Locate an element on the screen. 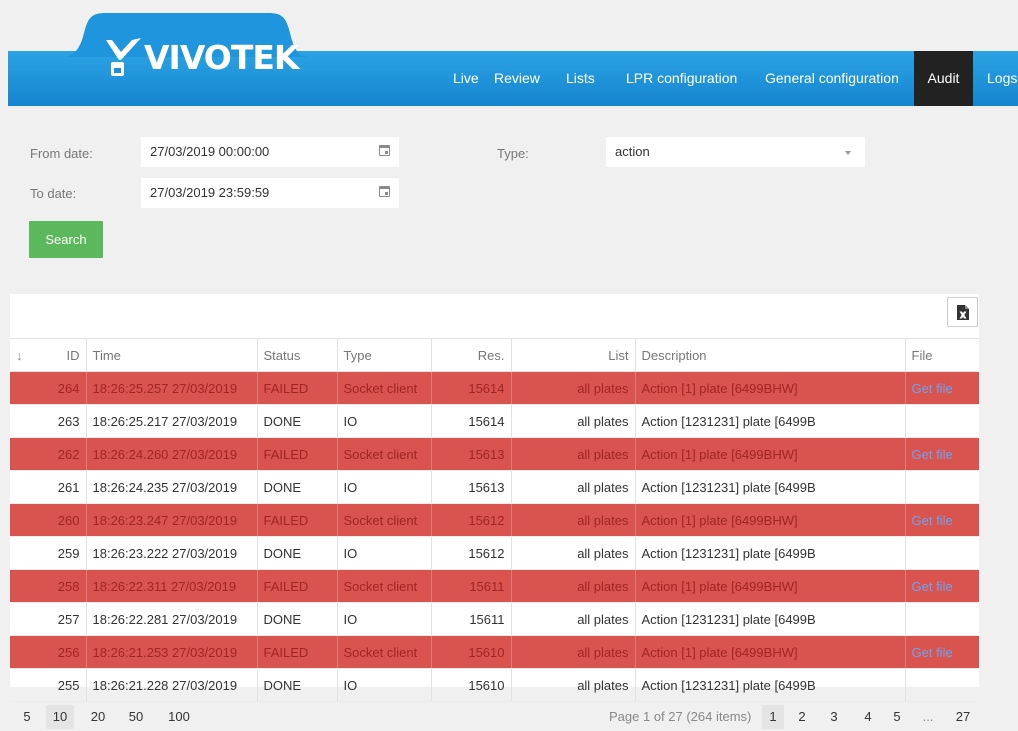 This screenshot has height=731, width=1018. from-date-label: From date: is located at coordinates (61, 153).